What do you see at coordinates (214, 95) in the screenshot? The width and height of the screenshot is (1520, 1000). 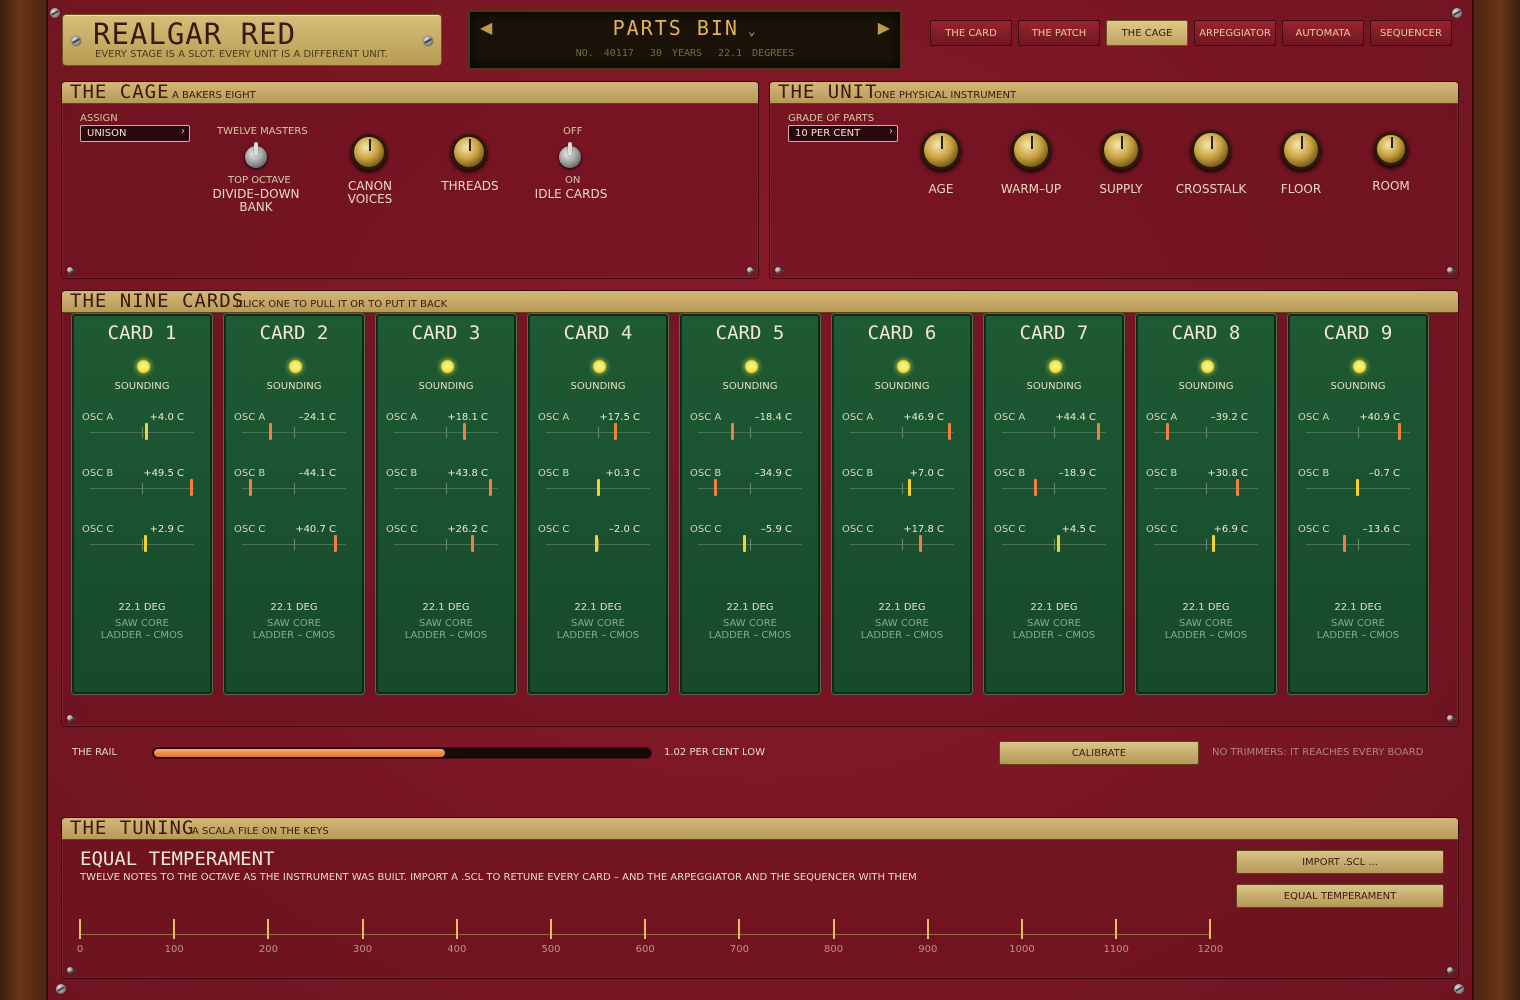 I see `panel-subtitle: A BAKERS EIGHT` at bounding box center [214, 95].